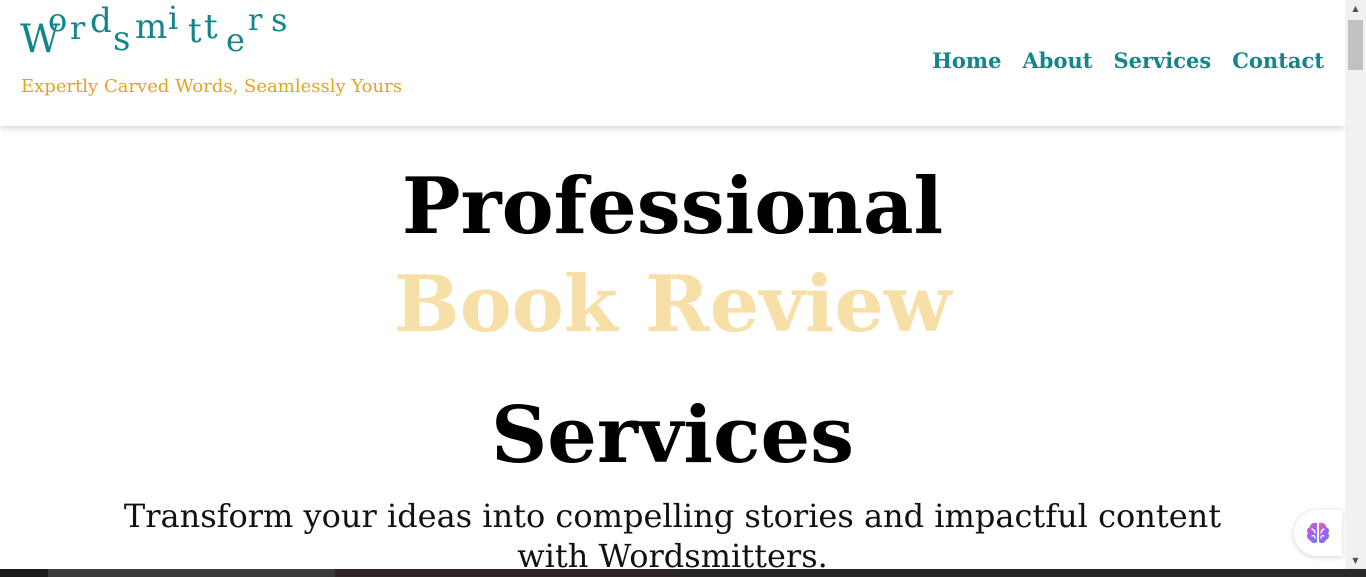 Image resolution: width=1366 pixels, height=577 pixels. I want to click on logo-letter: d, so click(101, 21).